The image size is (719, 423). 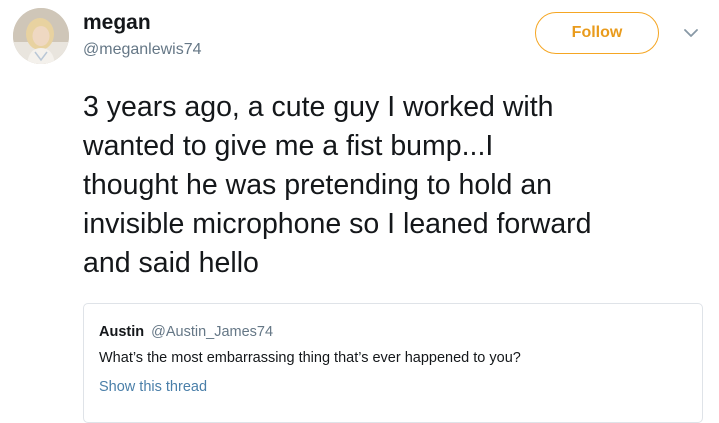 I want to click on quoted-tweet-author: Austin @Austin_James74, so click(x=186, y=332).